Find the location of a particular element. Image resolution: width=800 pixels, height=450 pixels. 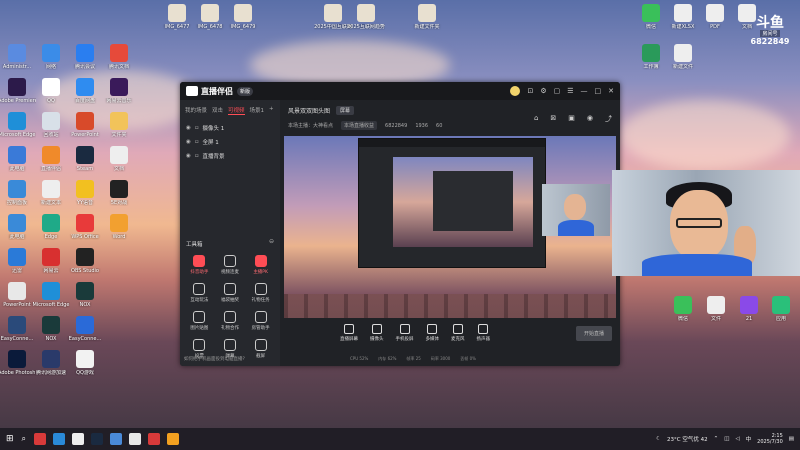

tool-item: 礼物任务 is located at coordinates (260, 293).